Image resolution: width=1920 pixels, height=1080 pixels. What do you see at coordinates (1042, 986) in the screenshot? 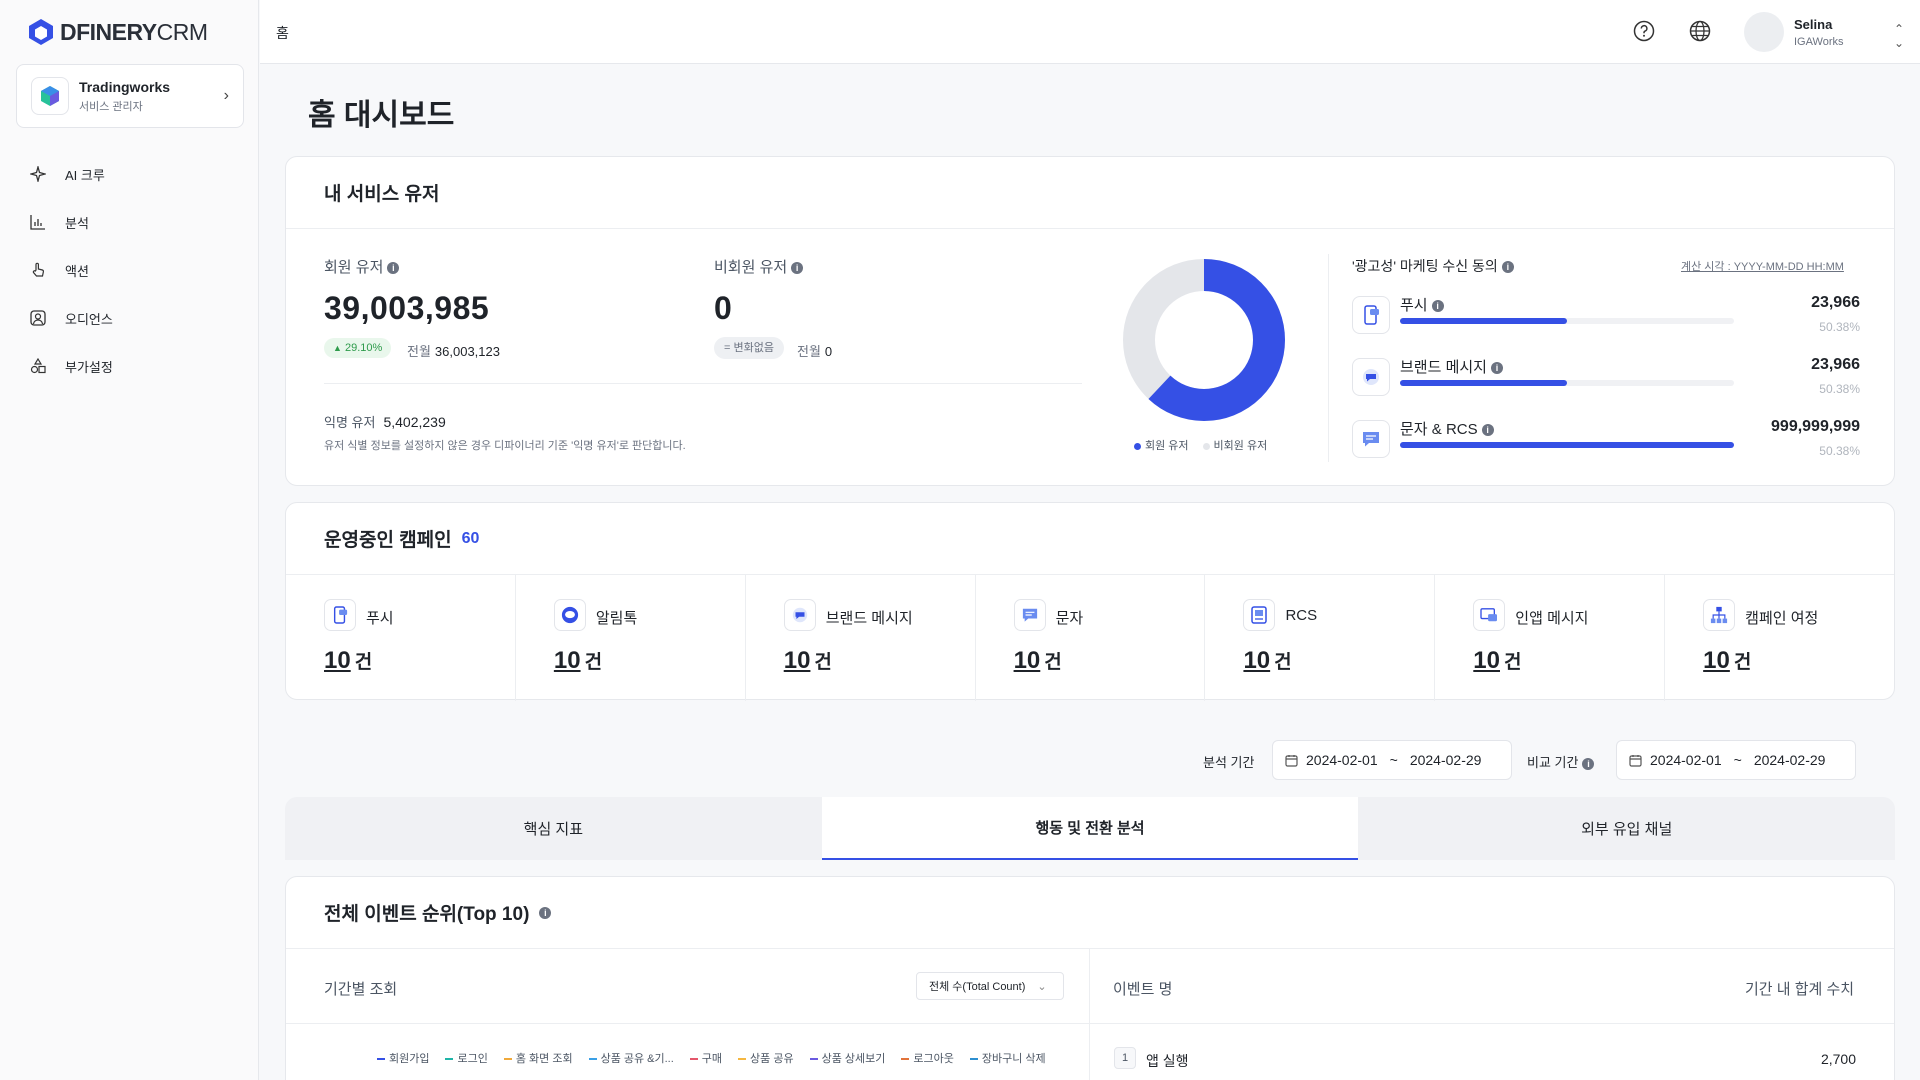
I see `chevron-down-icon: ⌄` at bounding box center [1042, 986].